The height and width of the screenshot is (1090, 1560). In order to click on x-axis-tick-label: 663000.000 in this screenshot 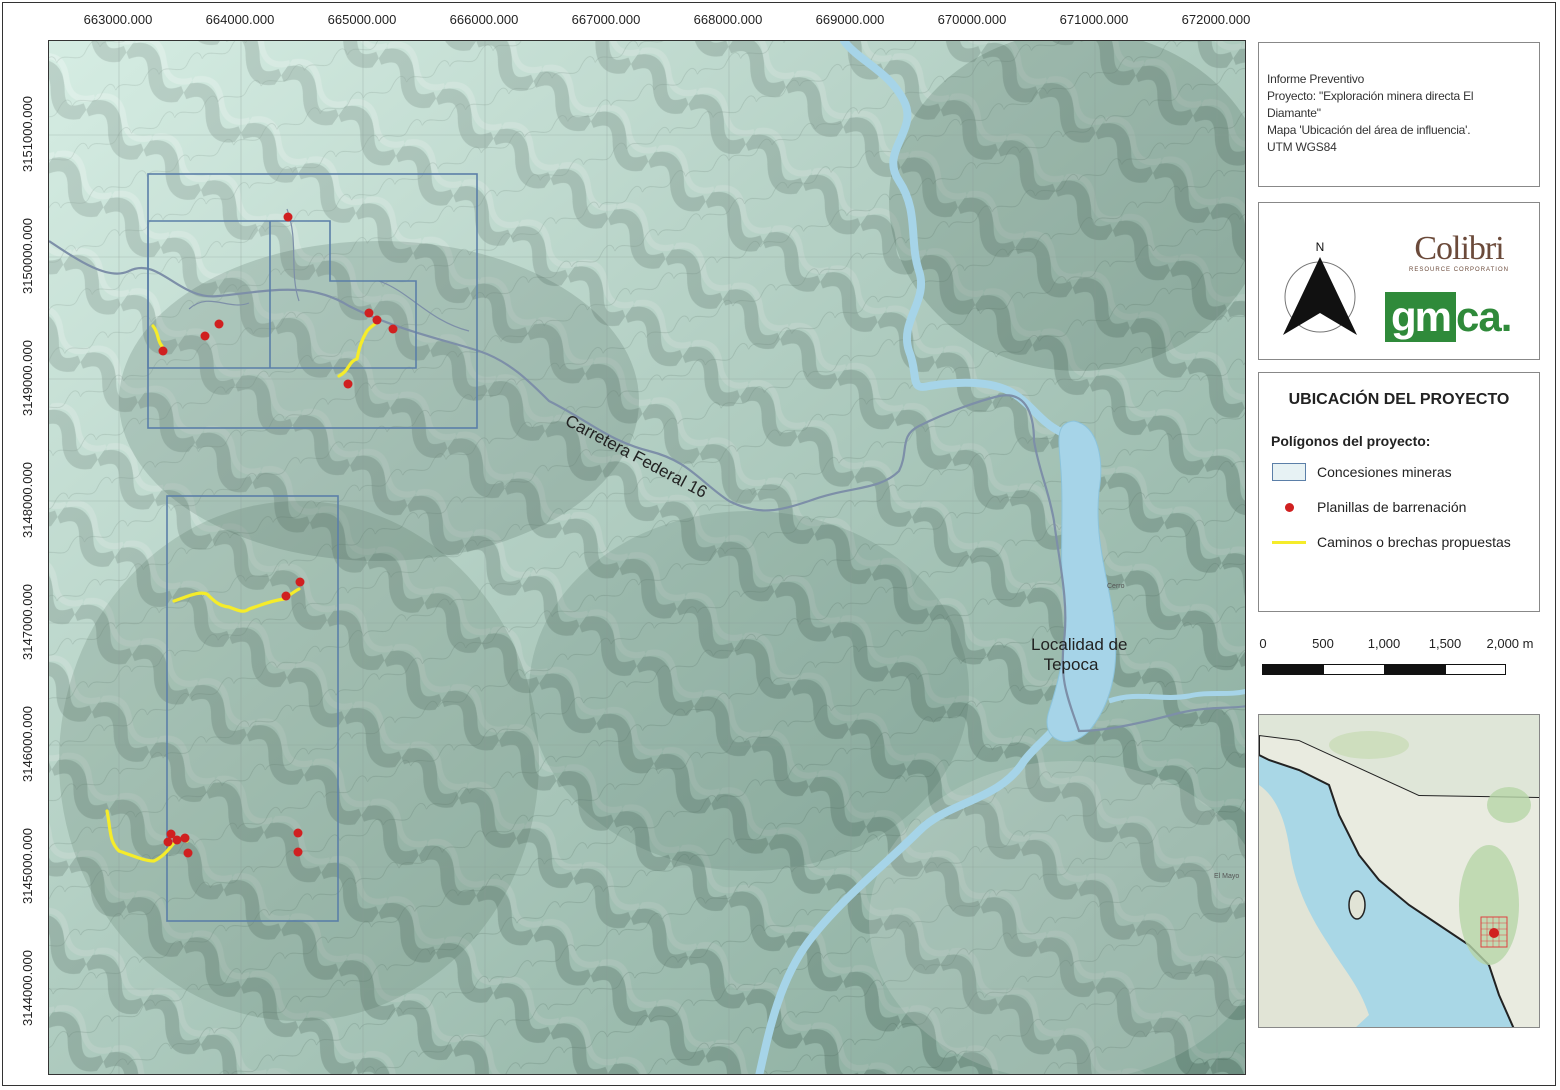, I will do `click(118, 19)`.